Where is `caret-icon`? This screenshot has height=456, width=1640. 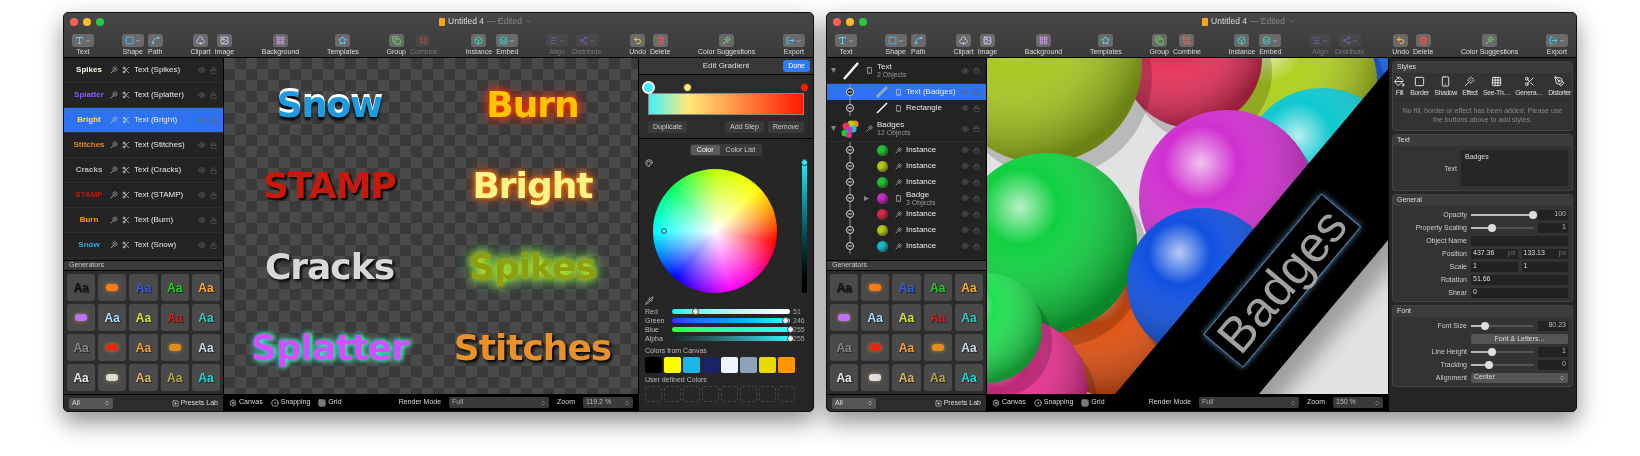
caret-icon is located at coordinates (1291, 21).